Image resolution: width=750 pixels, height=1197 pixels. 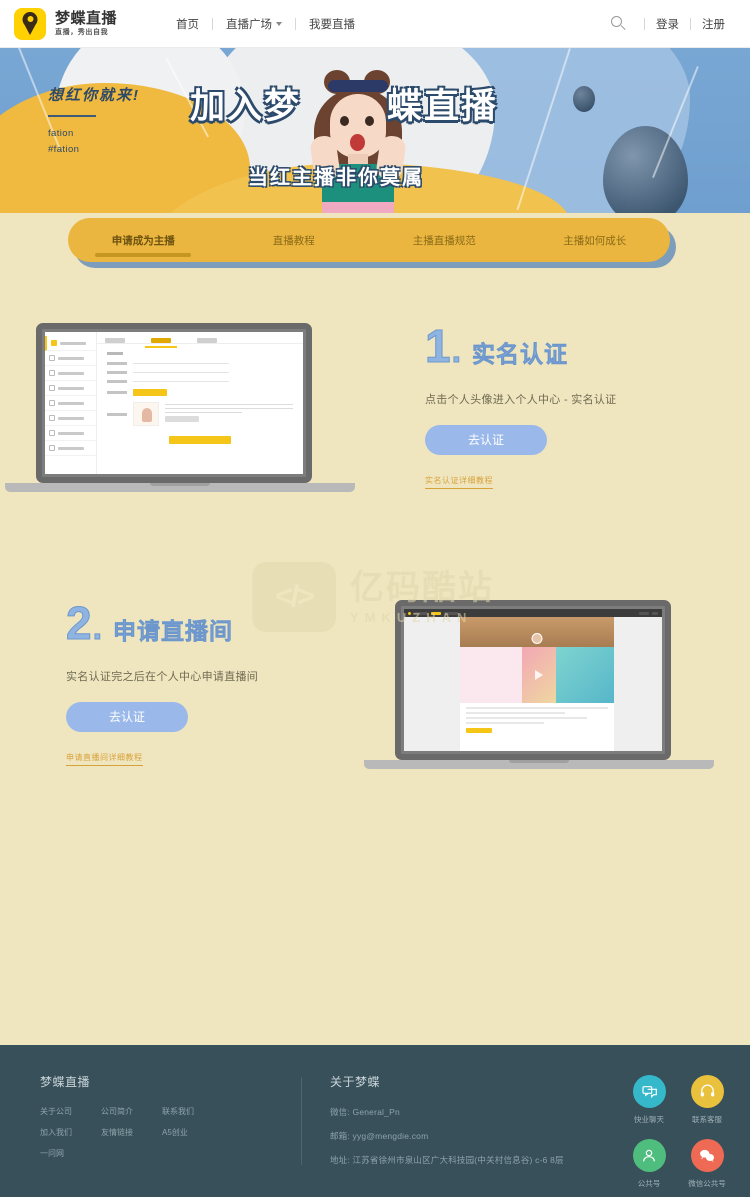 What do you see at coordinates (131, 1111) in the screenshot?
I see `footer-link-company-intro: 公司简介` at bounding box center [131, 1111].